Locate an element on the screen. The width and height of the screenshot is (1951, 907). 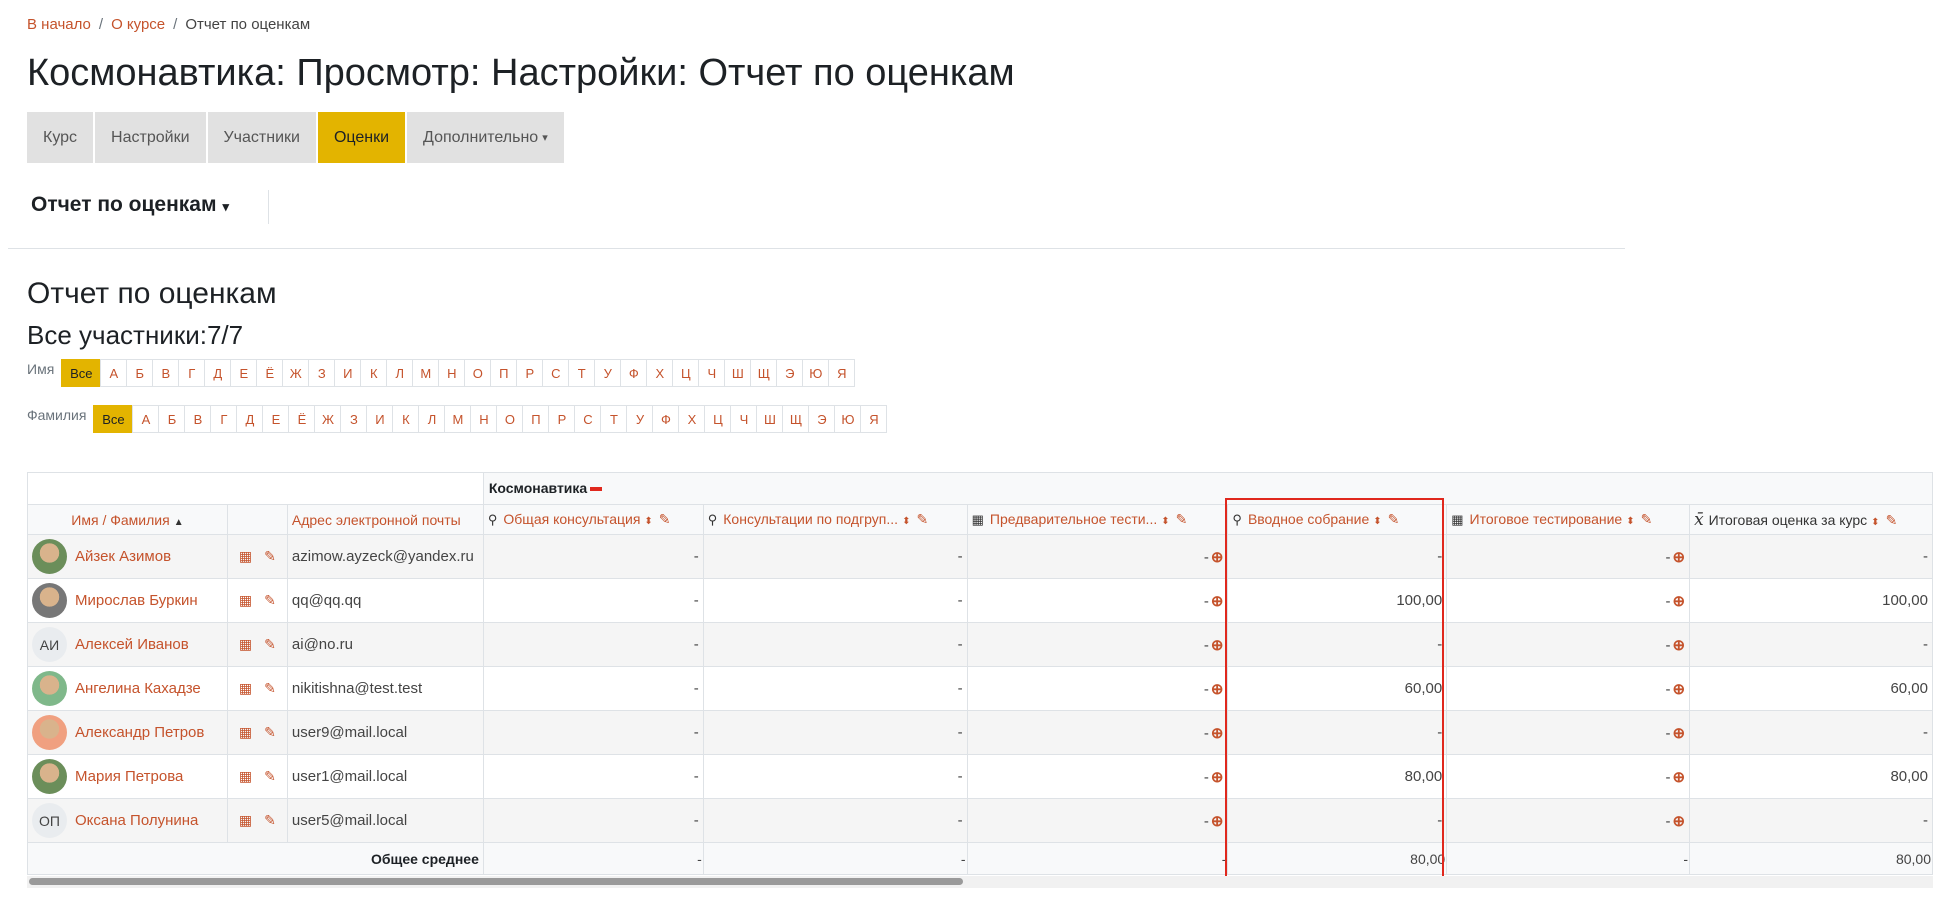
filter-letter-button: Х is located at coordinates (660, 373).